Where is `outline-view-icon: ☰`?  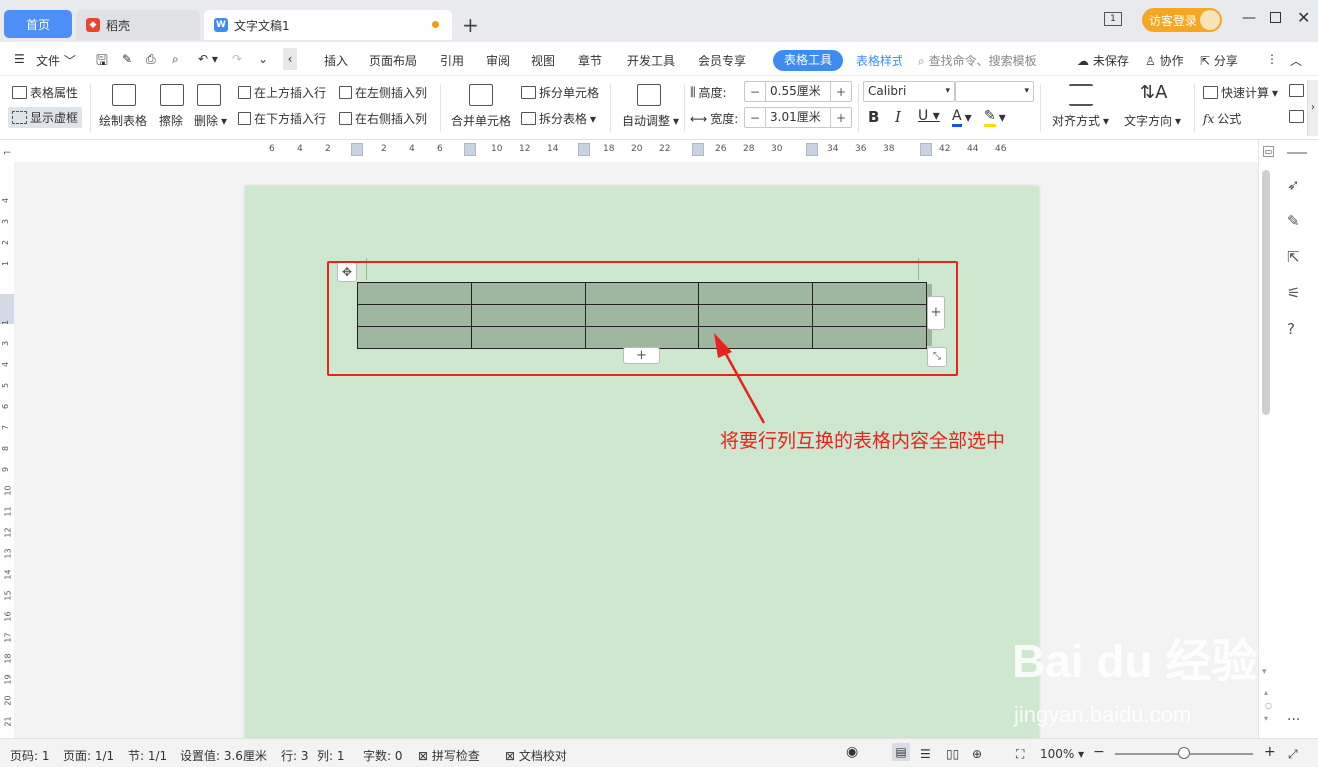
outline-view-icon: ☰ is located at coordinates (925, 754).